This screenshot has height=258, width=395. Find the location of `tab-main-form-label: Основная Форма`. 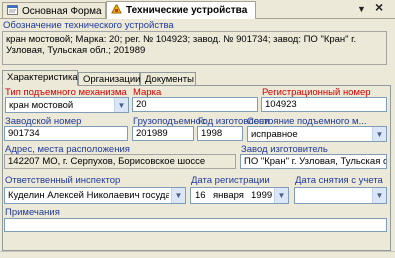

tab-main-form-label: Основная Форма is located at coordinates (62, 11).